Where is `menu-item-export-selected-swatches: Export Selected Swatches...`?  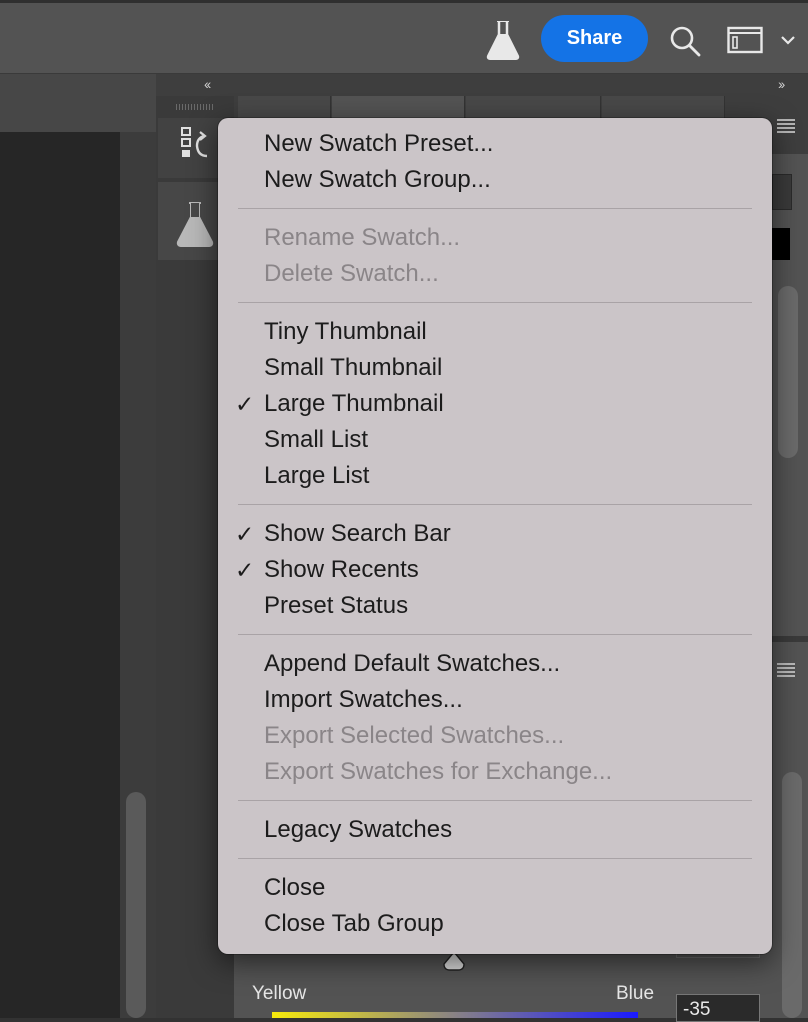 menu-item-export-selected-swatches: Export Selected Swatches... is located at coordinates (495, 736).